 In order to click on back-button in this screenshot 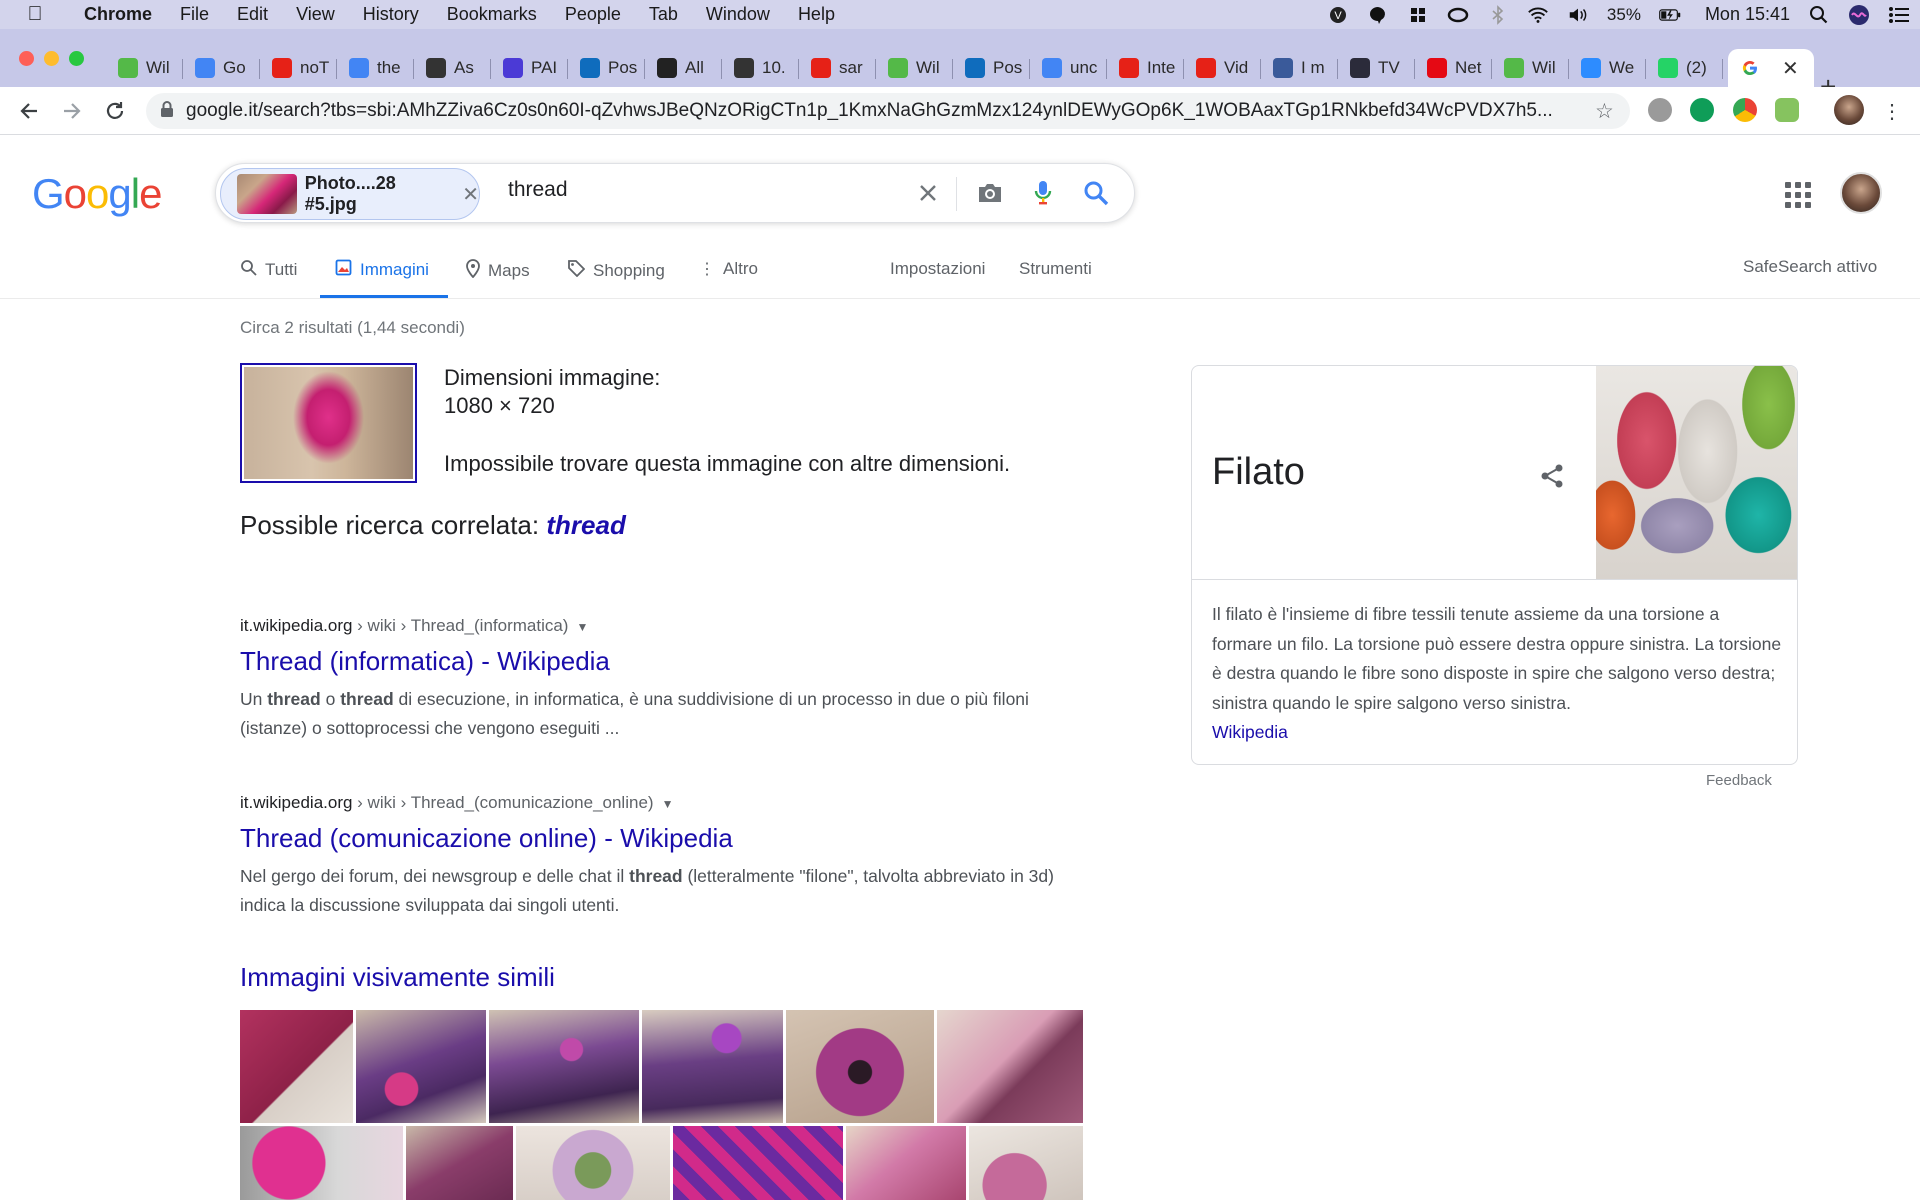, I will do `click(29, 111)`.